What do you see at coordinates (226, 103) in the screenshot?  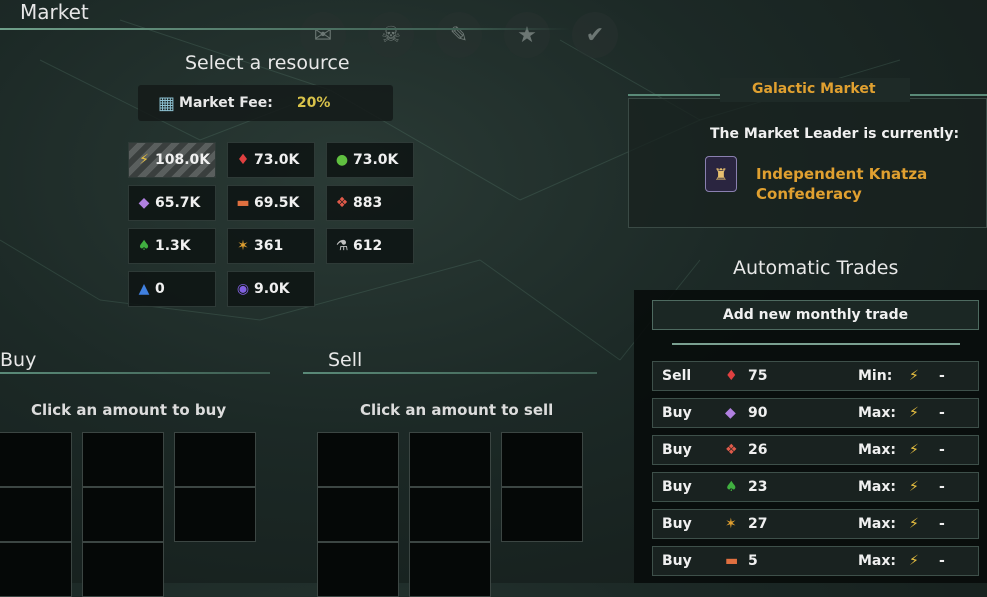 I see `market-fee-label: Market Fee:` at bounding box center [226, 103].